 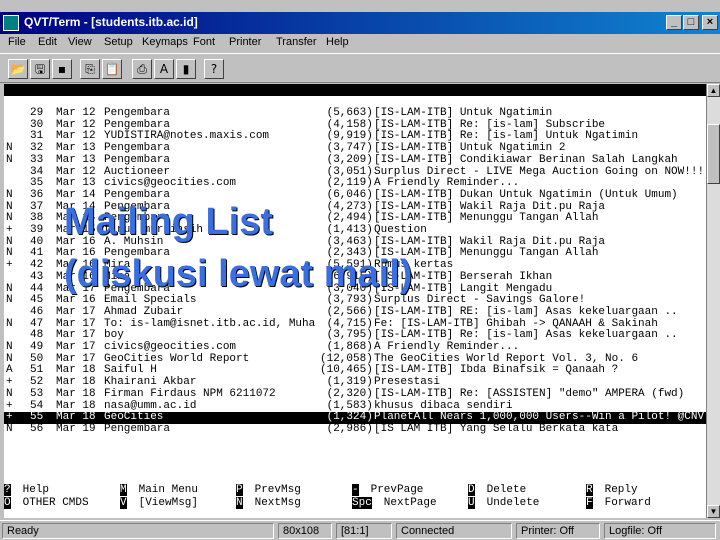 I want to click on status-ready: Ready, so click(x=138, y=531).